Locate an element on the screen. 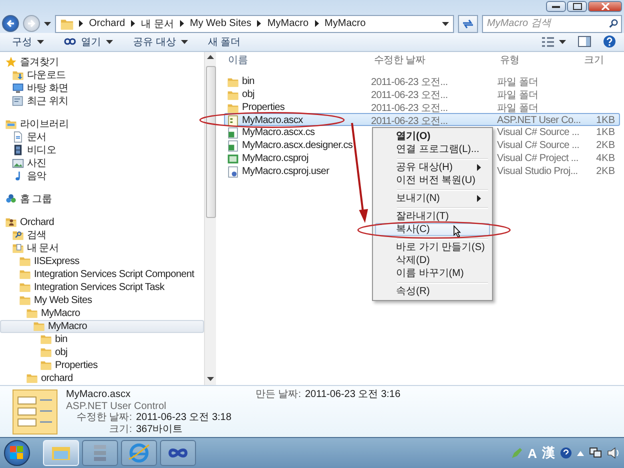 The width and height of the screenshot is (624, 468). breadcrumb: Orchard is located at coordinates (107, 23).